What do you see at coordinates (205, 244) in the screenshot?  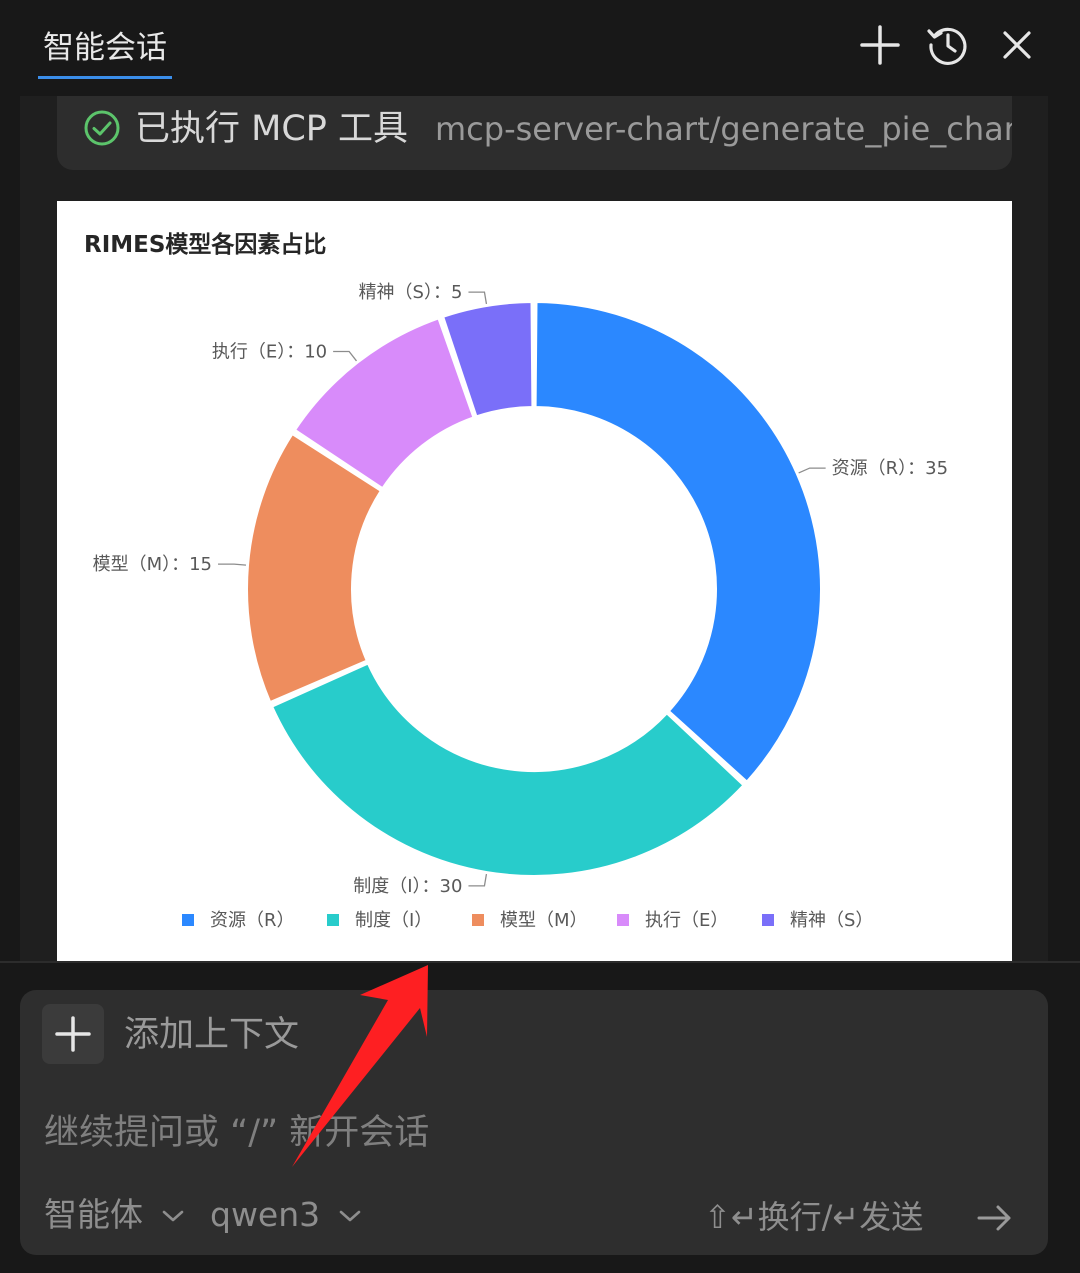 I see `chart-title: RIMES模型各因素占比` at bounding box center [205, 244].